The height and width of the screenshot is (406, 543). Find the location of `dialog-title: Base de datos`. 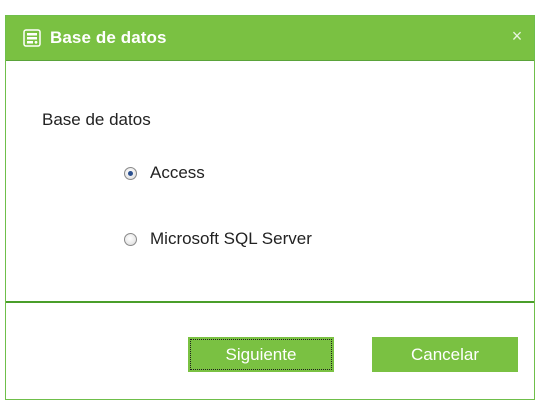

dialog-title: Base de datos is located at coordinates (108, 37).